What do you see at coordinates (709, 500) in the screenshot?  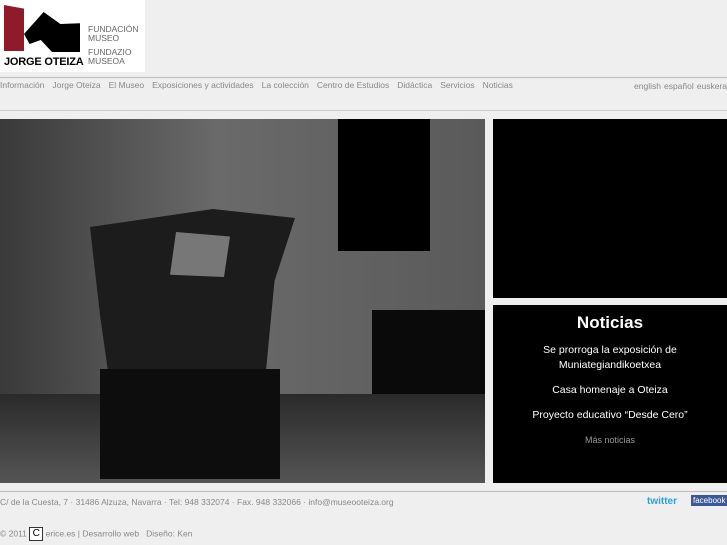 I see `facebook-icon: facebook` at bounding box center [709, 500].